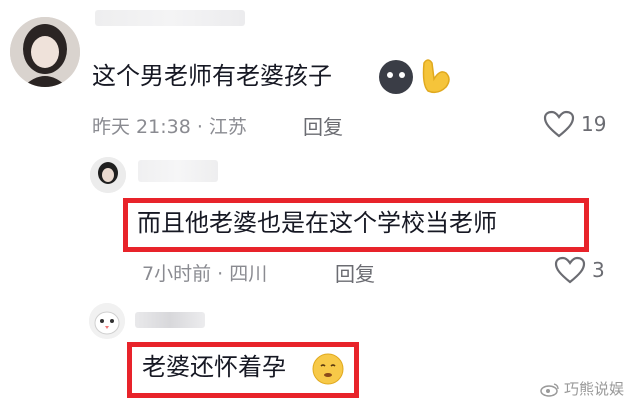 The height and width of the screenshot is (406, 640). I want to click on comment-meta: 昨天 21:38 · 江苏, so click(169, 127).